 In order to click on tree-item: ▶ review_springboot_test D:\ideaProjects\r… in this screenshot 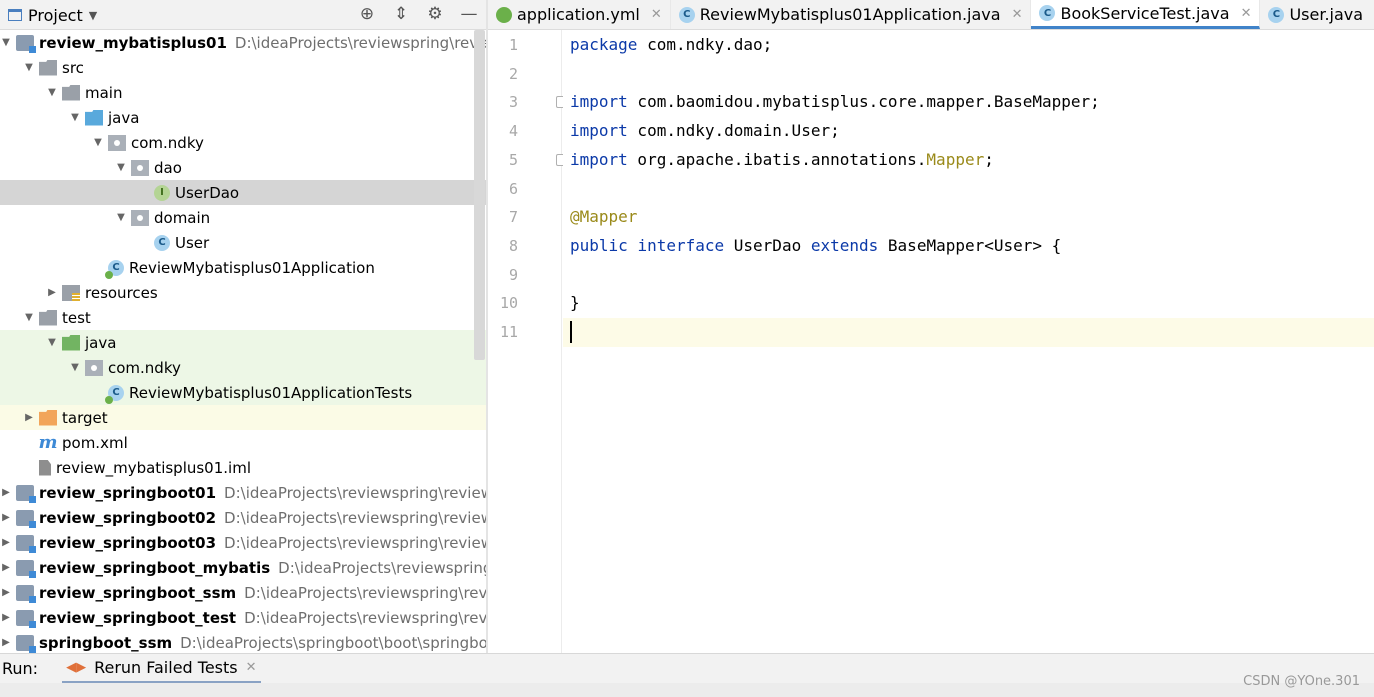, I will do `click(243, 617)`.